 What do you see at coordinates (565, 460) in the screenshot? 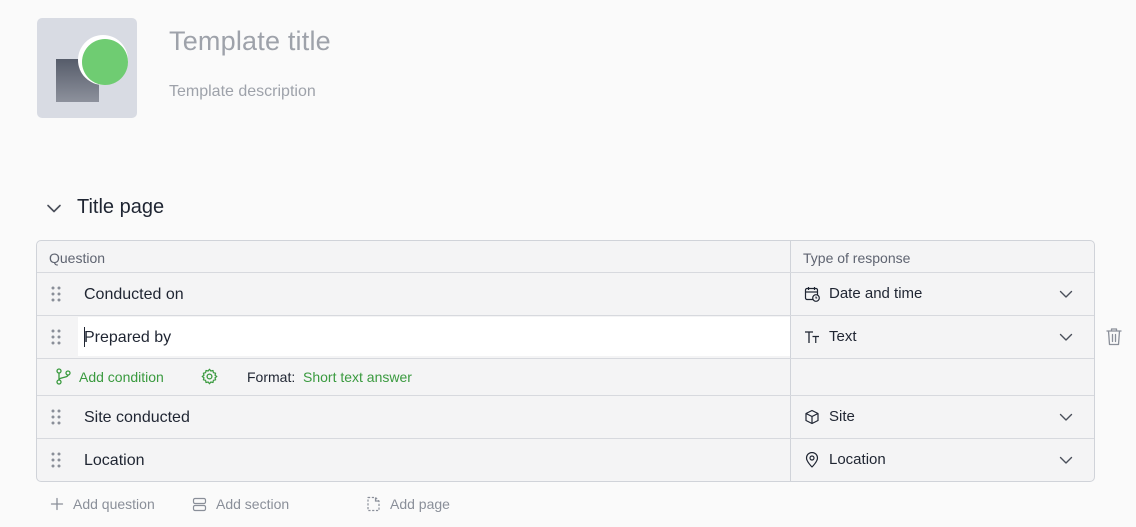
I see `table-row: Location Location` at bounding box center [565, 460].